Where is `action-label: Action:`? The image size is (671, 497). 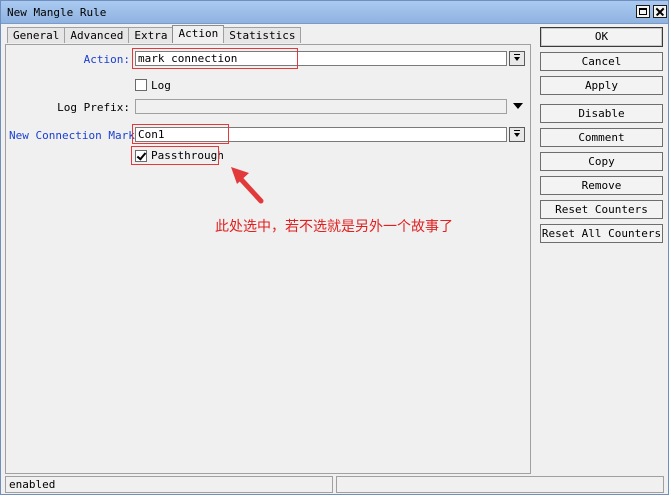
action-label: Action: is located at coordinates (106, 59).